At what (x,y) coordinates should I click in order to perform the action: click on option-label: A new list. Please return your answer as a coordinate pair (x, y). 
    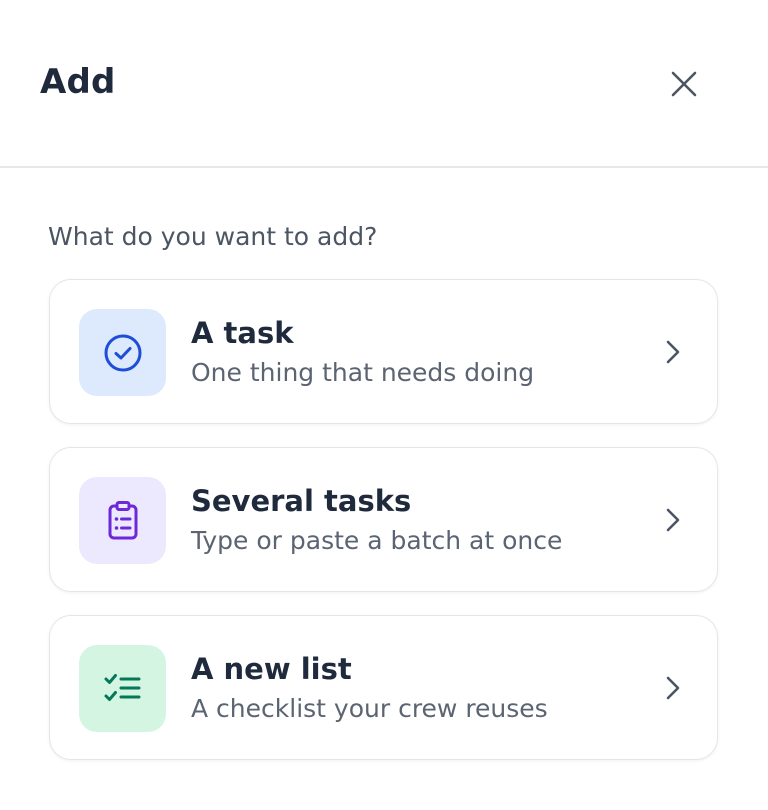
    Looking at the image, I should click on (271, 669).